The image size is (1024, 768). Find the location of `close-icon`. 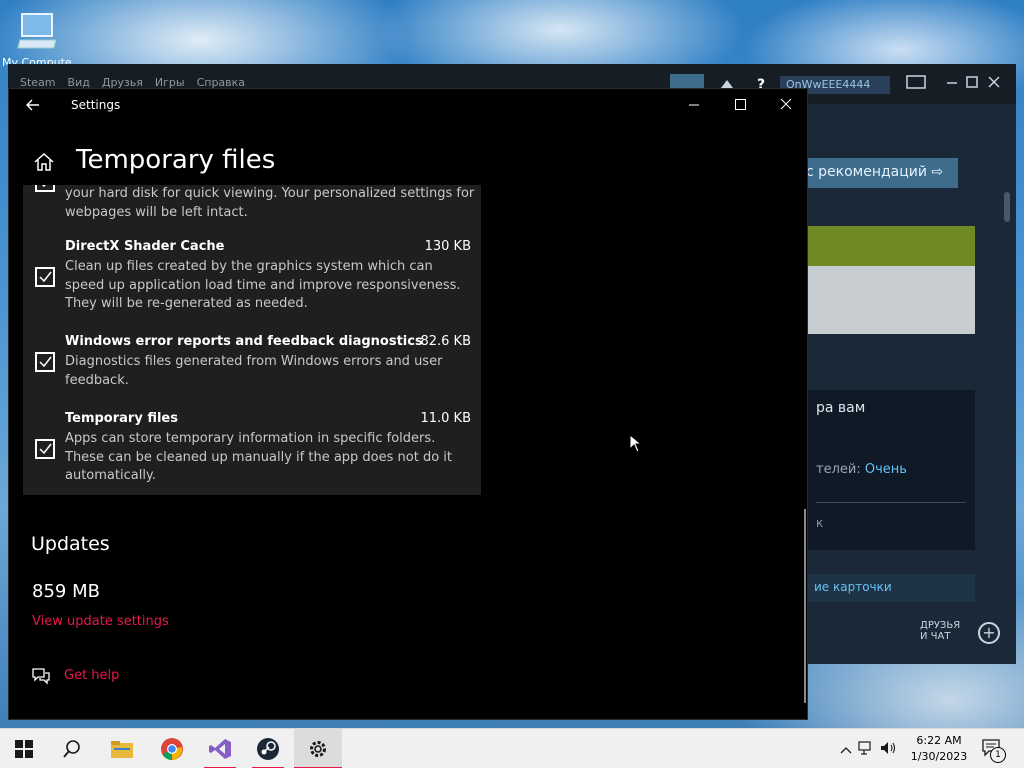

close-icon is located at coordinates (786, 104).